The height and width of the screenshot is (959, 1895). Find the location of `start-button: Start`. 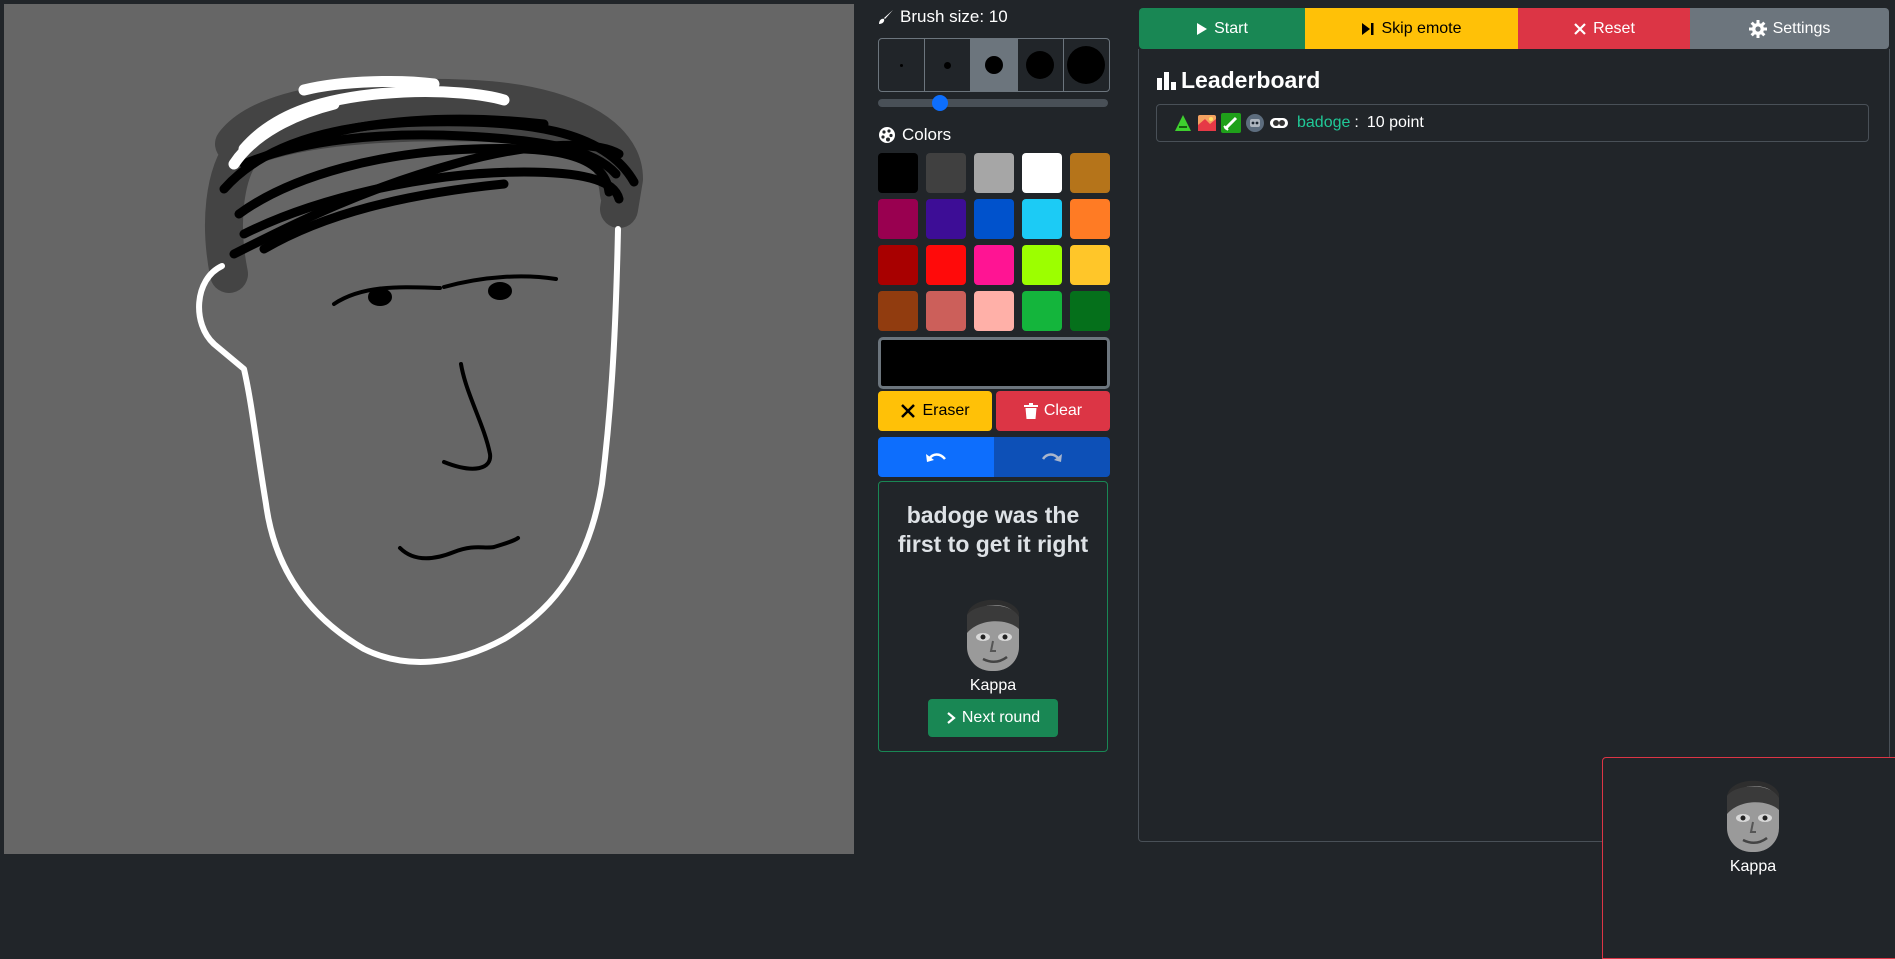

start-button: Start is located at coordinates (1222, 28).